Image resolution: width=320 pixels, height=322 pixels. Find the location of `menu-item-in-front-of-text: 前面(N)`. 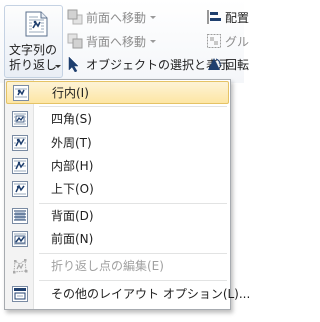

menu-item-in-front-of-text: 前面(N) is located at coordinates (117, 239).